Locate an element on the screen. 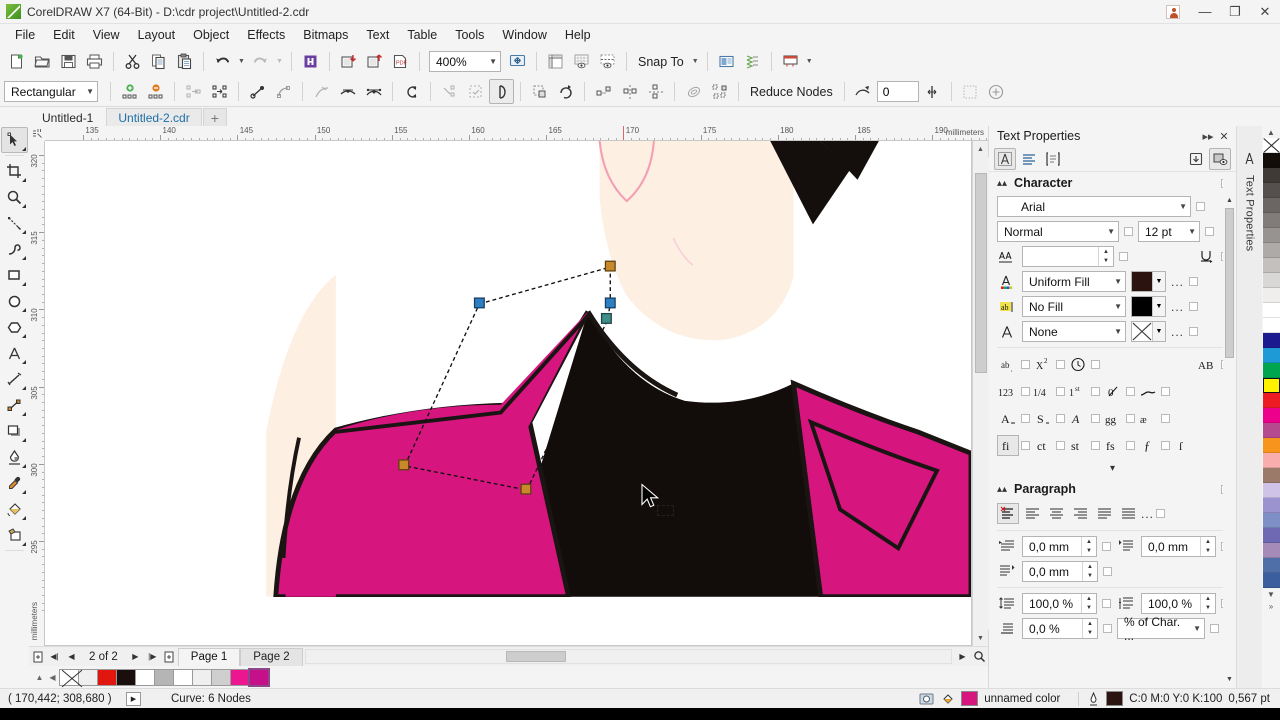 The image size is (1280, 720). ornaments-checkbox is located at coordinates (1165, 445).